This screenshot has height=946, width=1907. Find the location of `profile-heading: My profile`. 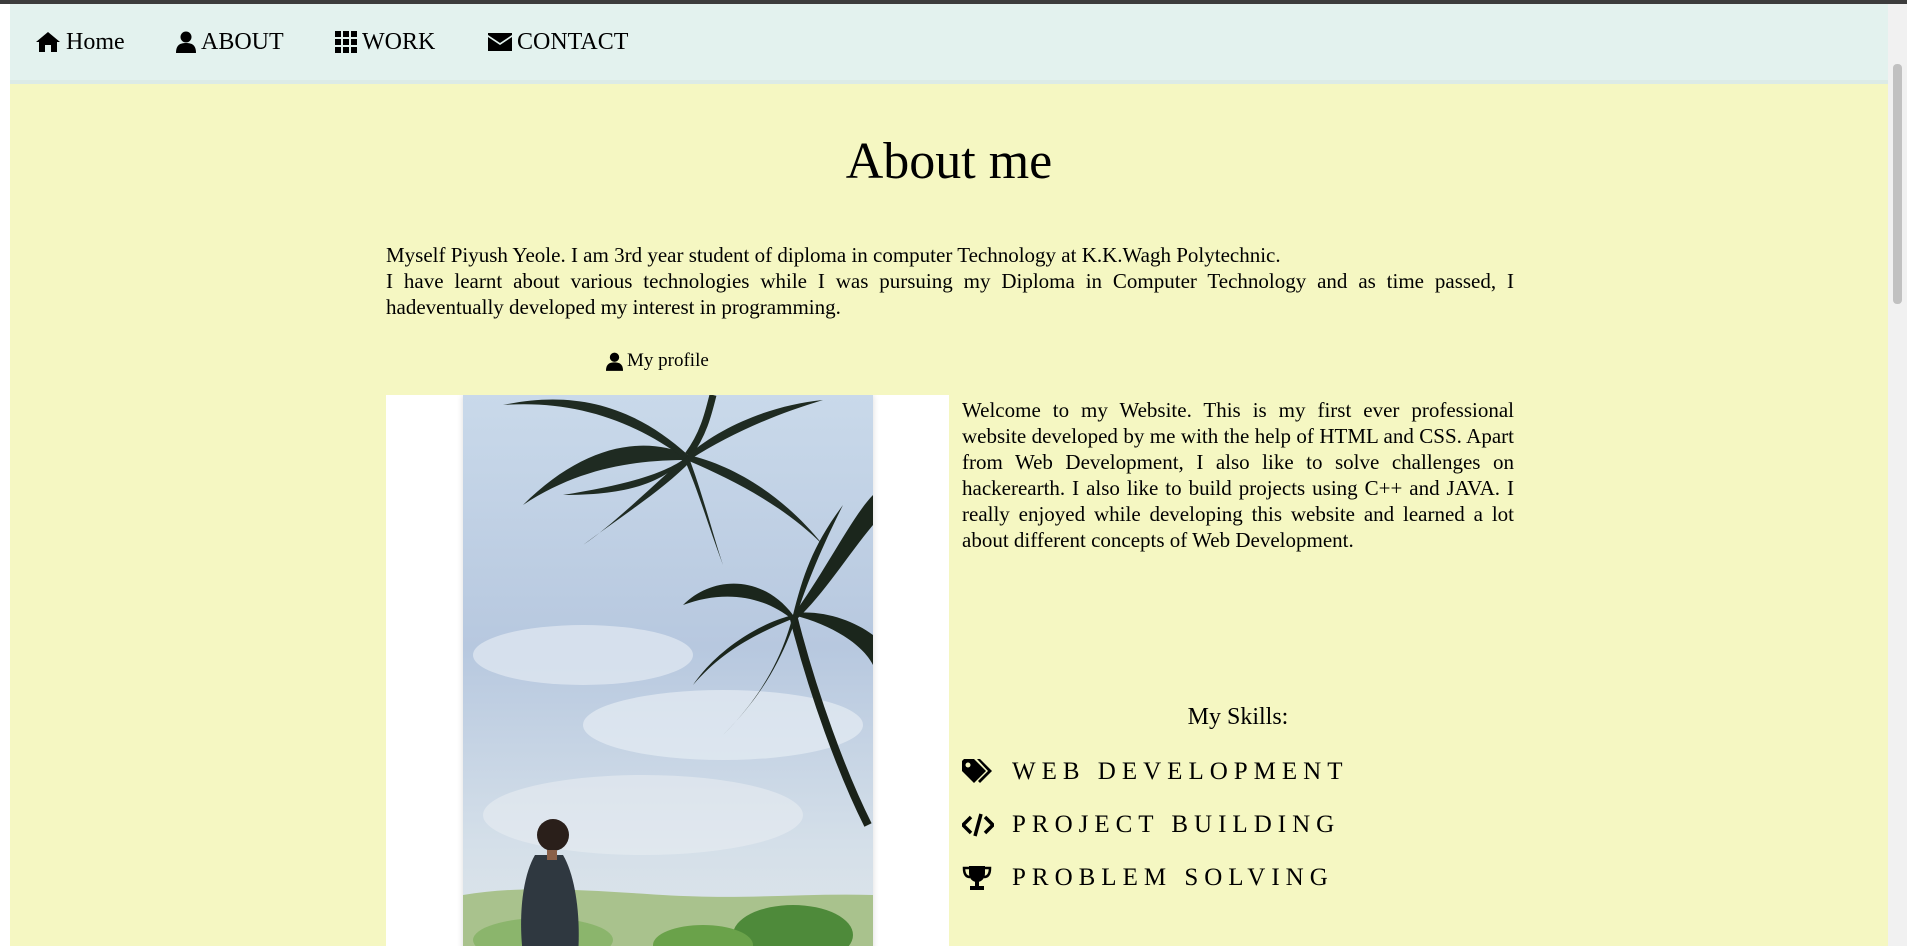

profile-heading: My profile is located at coordinates (657, 361).